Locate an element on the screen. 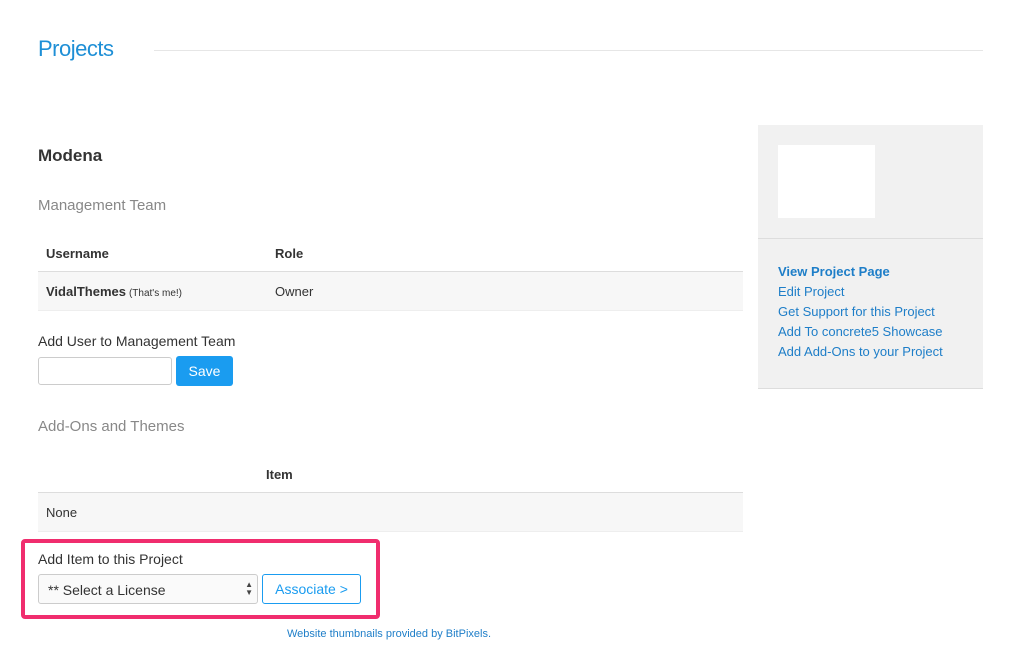  addons-themes-heading: Add-Ons and Themes is located at coordinates (111, 426).